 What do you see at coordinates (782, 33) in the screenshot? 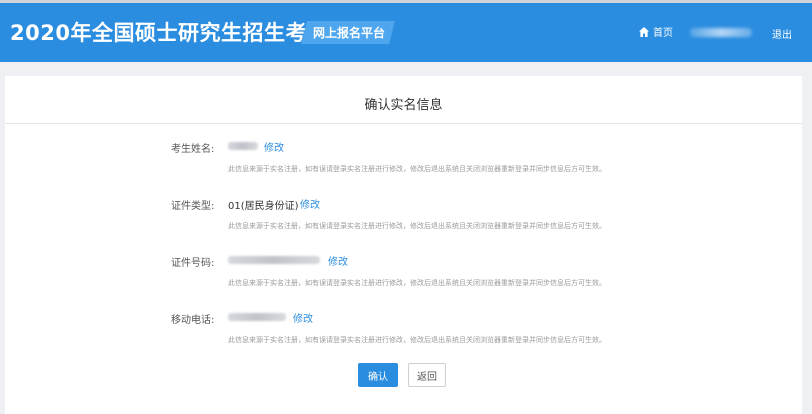
I see `logout-link: 退出` at bounding box center [782, 33].